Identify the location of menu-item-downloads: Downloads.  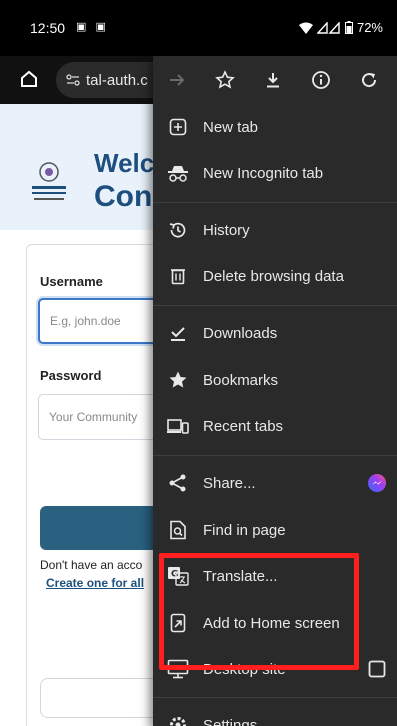
(275, 333).